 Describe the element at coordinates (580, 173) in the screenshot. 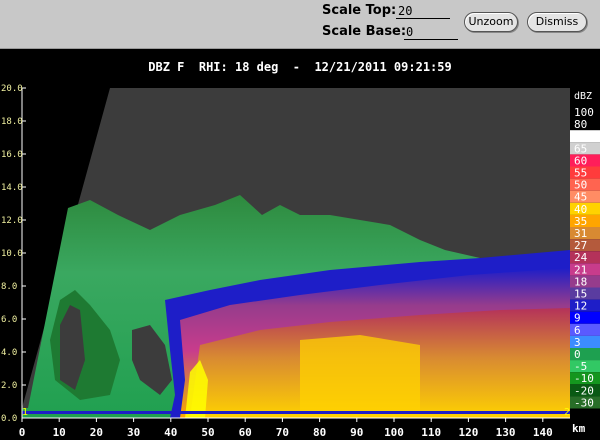

I see `colorbar-label: 55` at that location.